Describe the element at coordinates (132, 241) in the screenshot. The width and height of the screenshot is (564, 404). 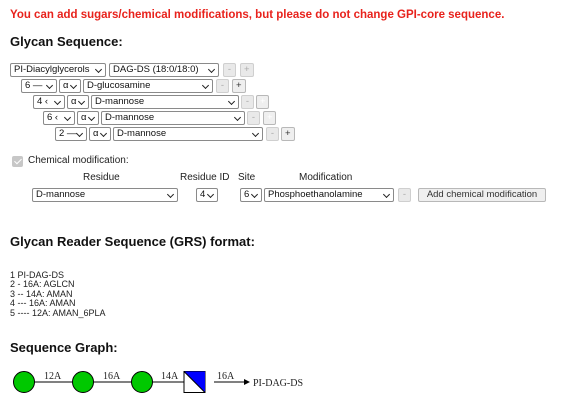
I see `grs-heading: Glycan Reader Sequence (GRS) format:` at that location.